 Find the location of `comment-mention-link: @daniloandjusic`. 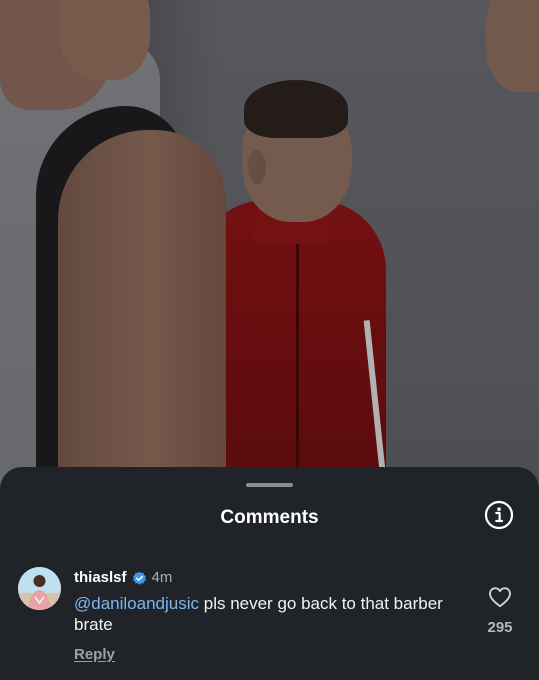

comment-mention-link: @daniloandjusic is located at coordinates (136, 603).